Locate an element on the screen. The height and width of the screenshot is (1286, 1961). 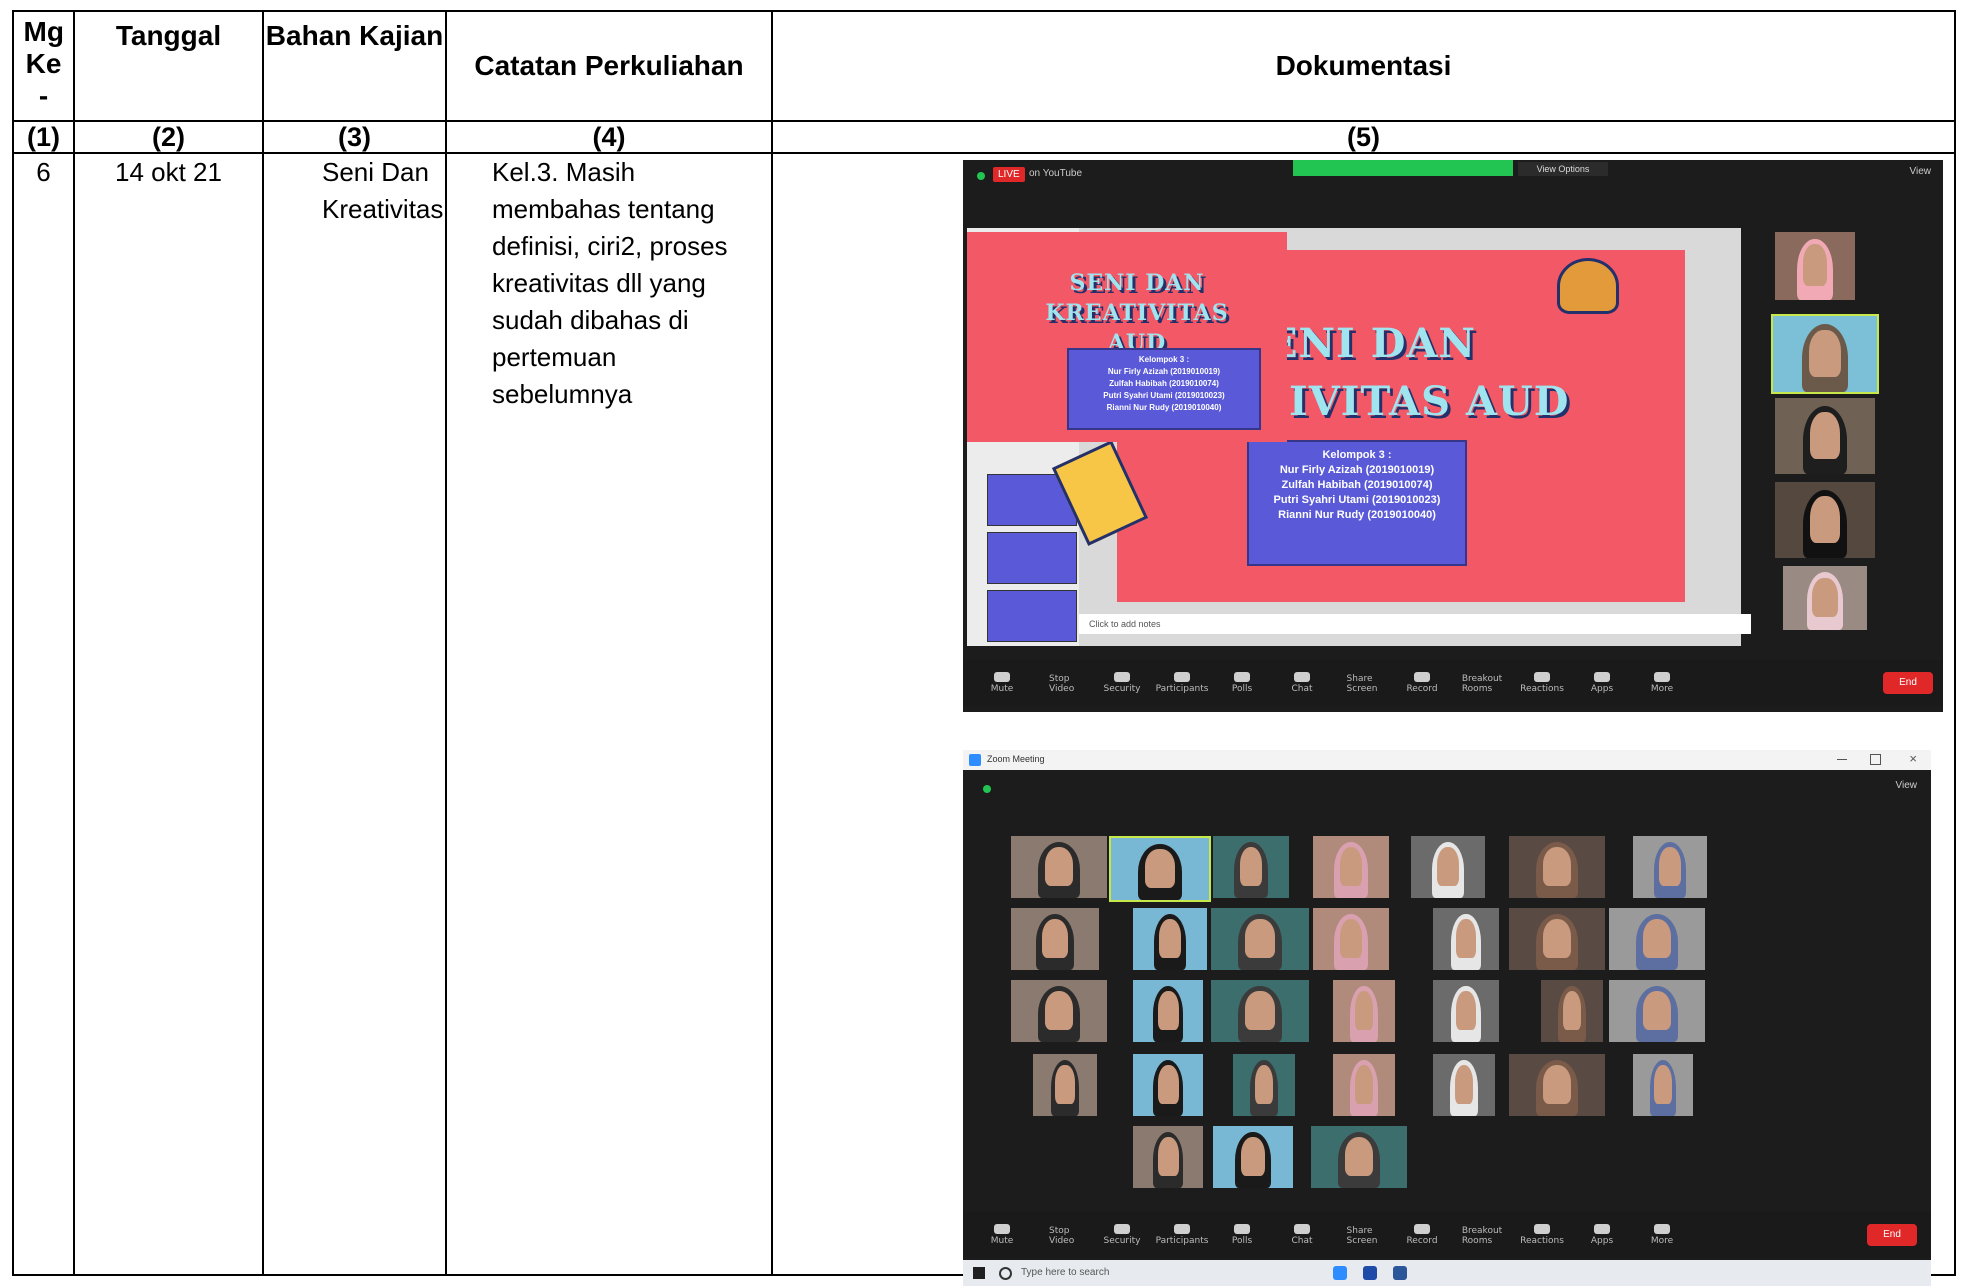
preview-member-name: Putri Syahri Utami (2019010023) is located at coordinates (1164, 395).